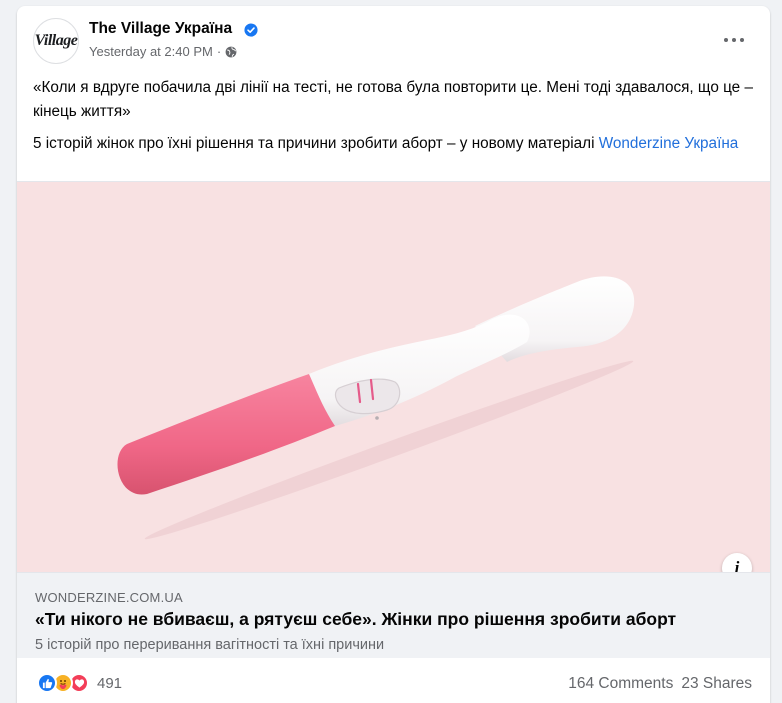 This screenshot has width=782, height=703. Describe the element at coordinates (251, 30) in the screenshot. I see `verified-badge-icon` at that location.